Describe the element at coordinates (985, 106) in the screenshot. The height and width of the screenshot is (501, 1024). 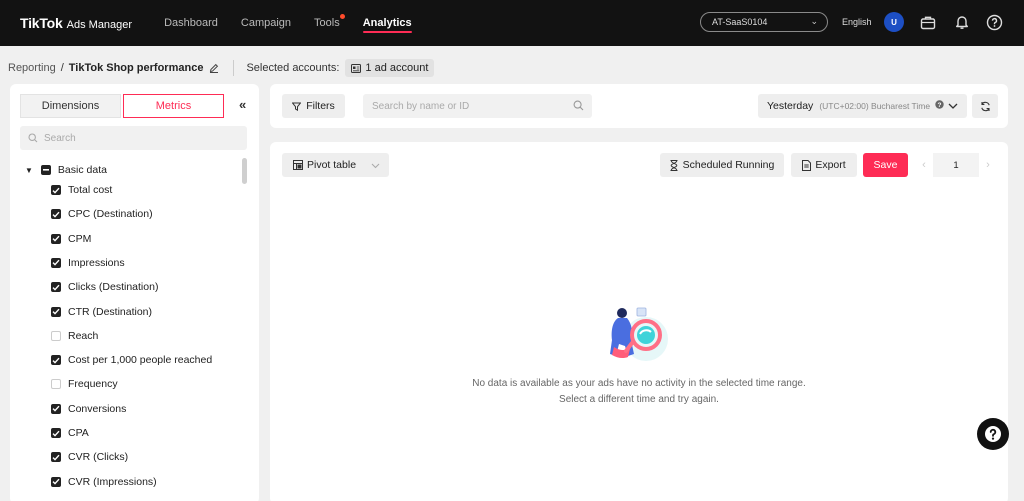
I see `refresh-button` at that location.